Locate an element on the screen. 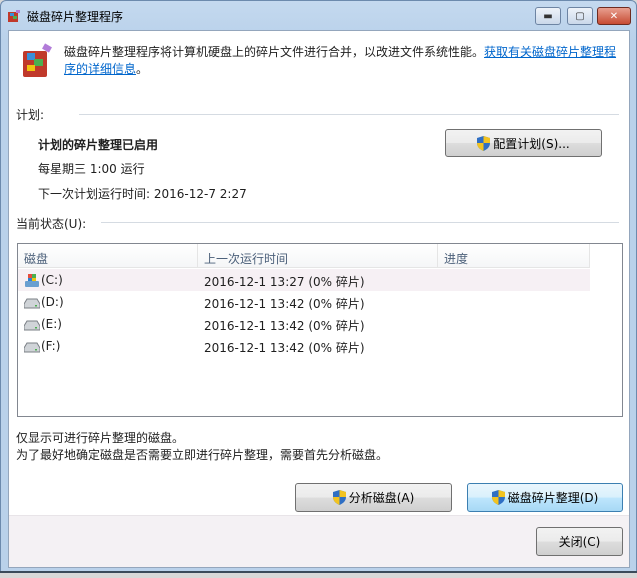  disk-name: (E:) is located at coordinates (51, 324).